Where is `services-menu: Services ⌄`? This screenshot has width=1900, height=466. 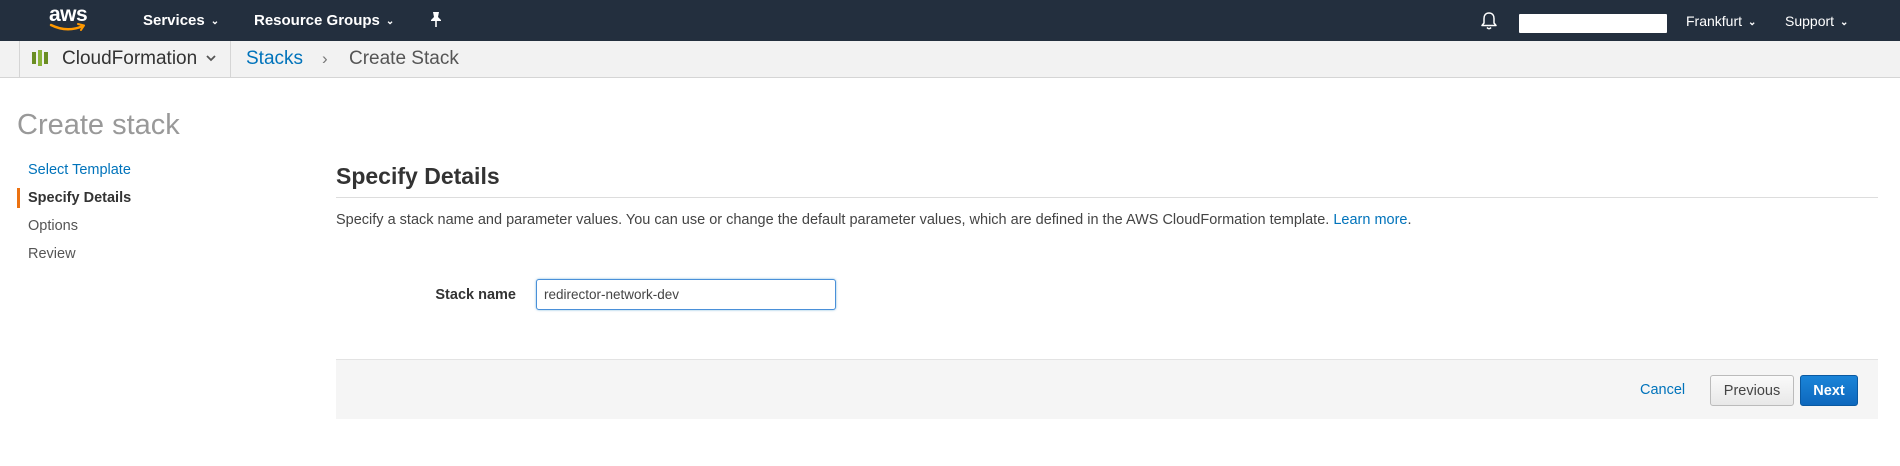 services-menu: Services ⌄ is located at coordinates (181, 22).